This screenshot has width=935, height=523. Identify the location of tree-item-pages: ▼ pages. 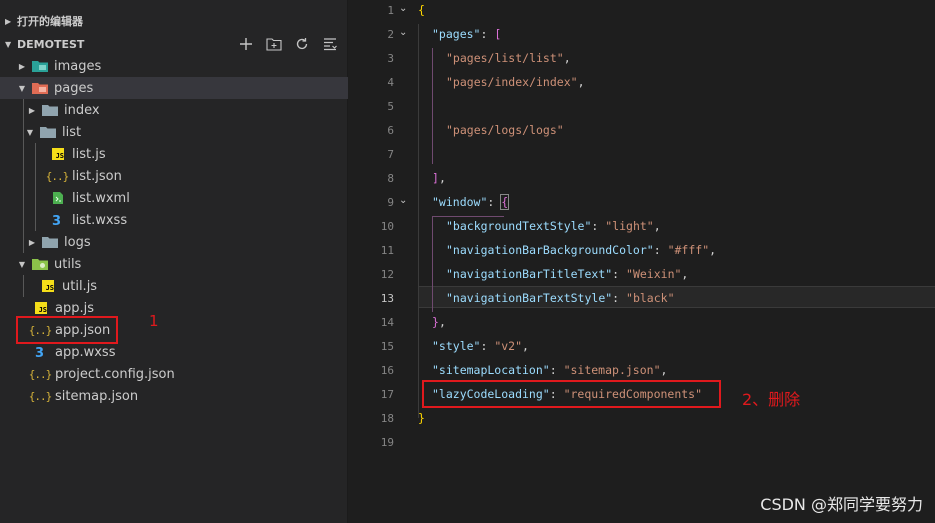
(182, 88).